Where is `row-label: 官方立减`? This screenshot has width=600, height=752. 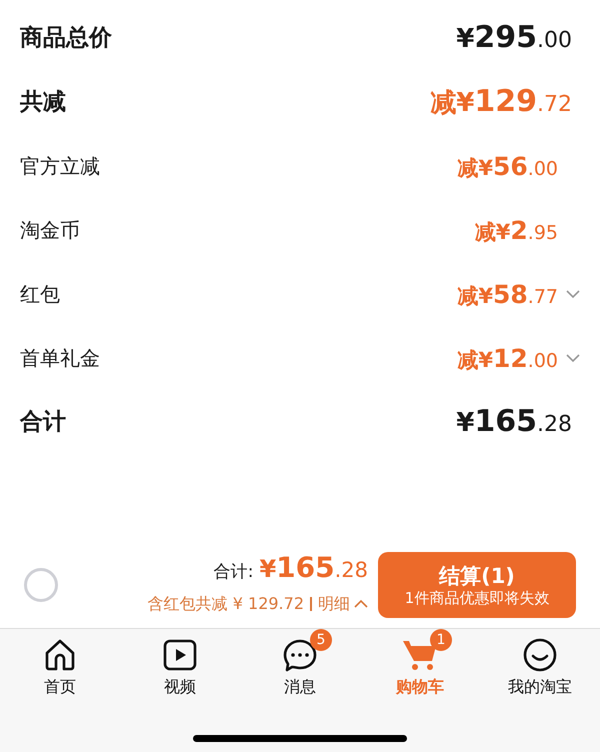 row-label: 官方立减 is located at coordinates (60, 166).